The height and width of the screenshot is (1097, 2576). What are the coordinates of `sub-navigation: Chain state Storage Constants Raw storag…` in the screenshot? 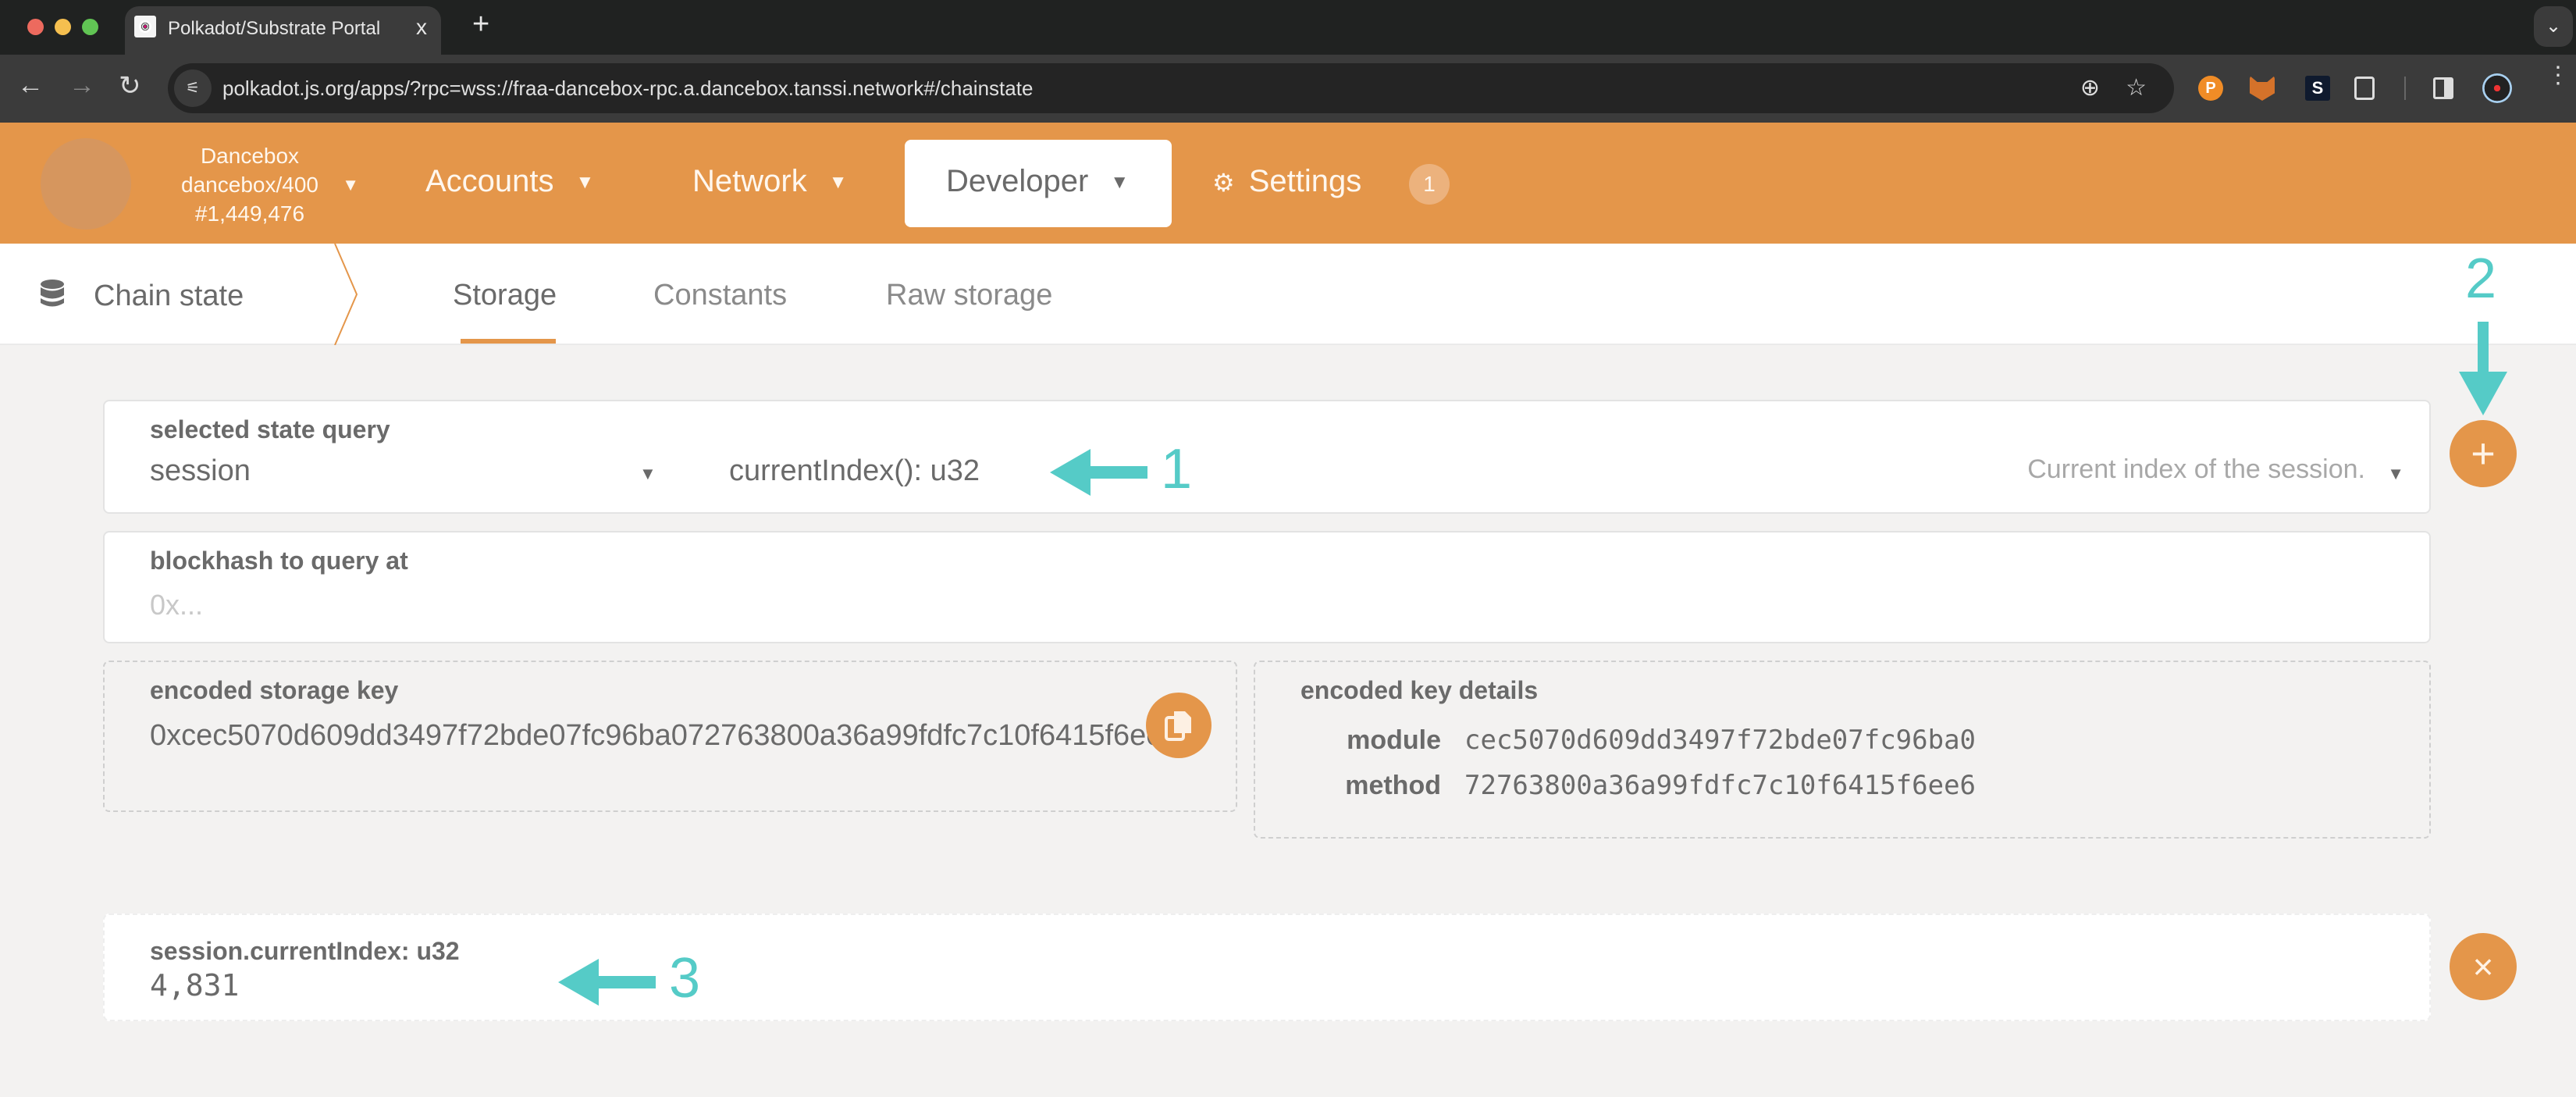 It's located at (1288, 294).